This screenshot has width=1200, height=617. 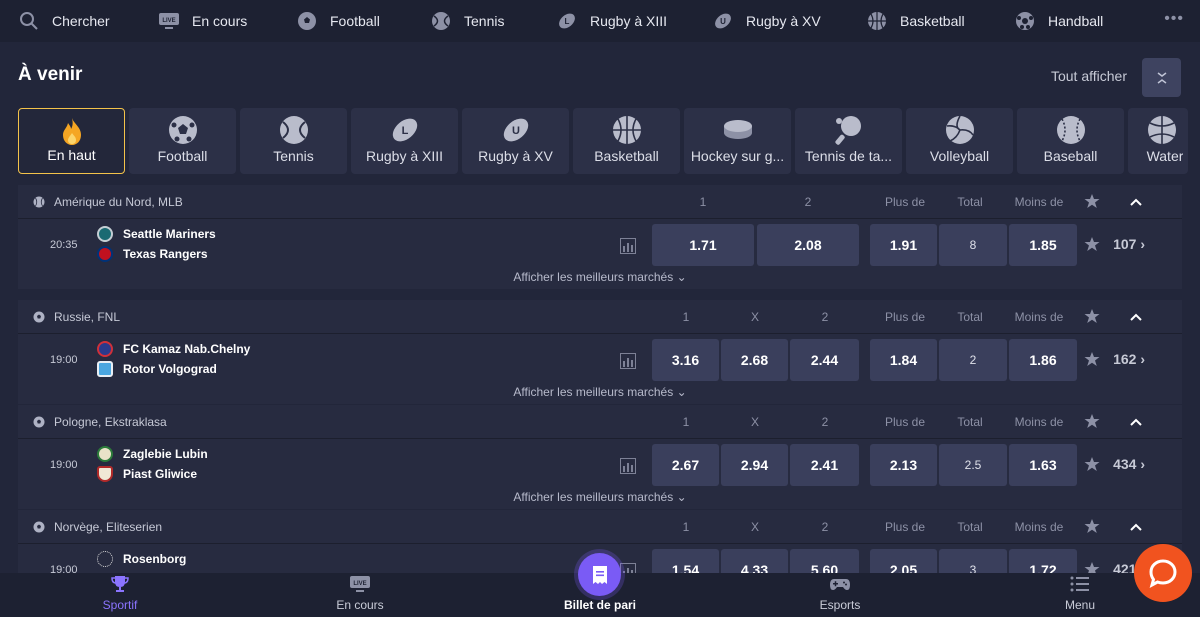 What do you see at coordinates (88, 21) in the screenshot?
I see `nav-search: Chercher` at bounding box center [88, 21].